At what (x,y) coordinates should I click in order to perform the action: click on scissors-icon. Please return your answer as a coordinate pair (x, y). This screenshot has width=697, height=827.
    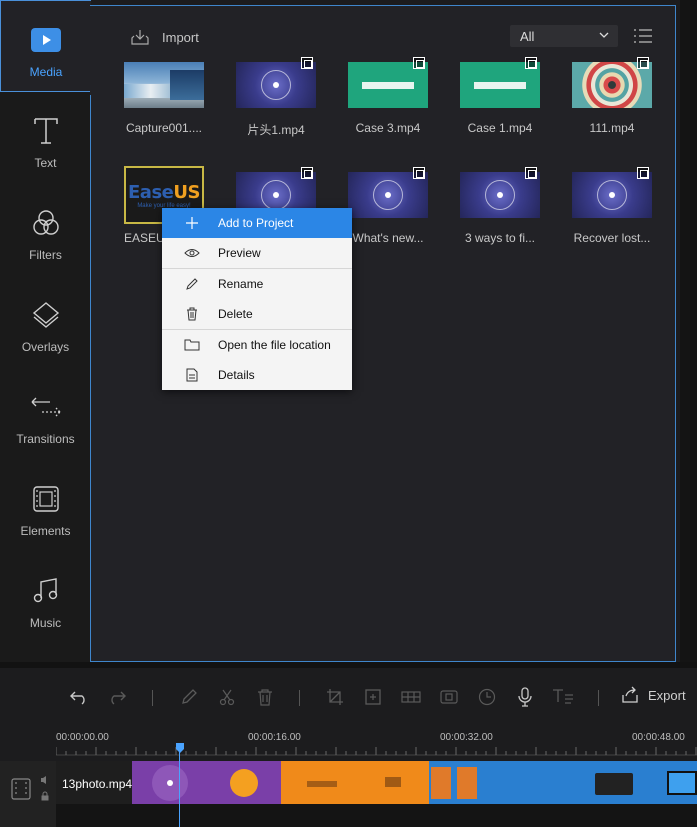
    Looking at the image, I should click on (227, 697).